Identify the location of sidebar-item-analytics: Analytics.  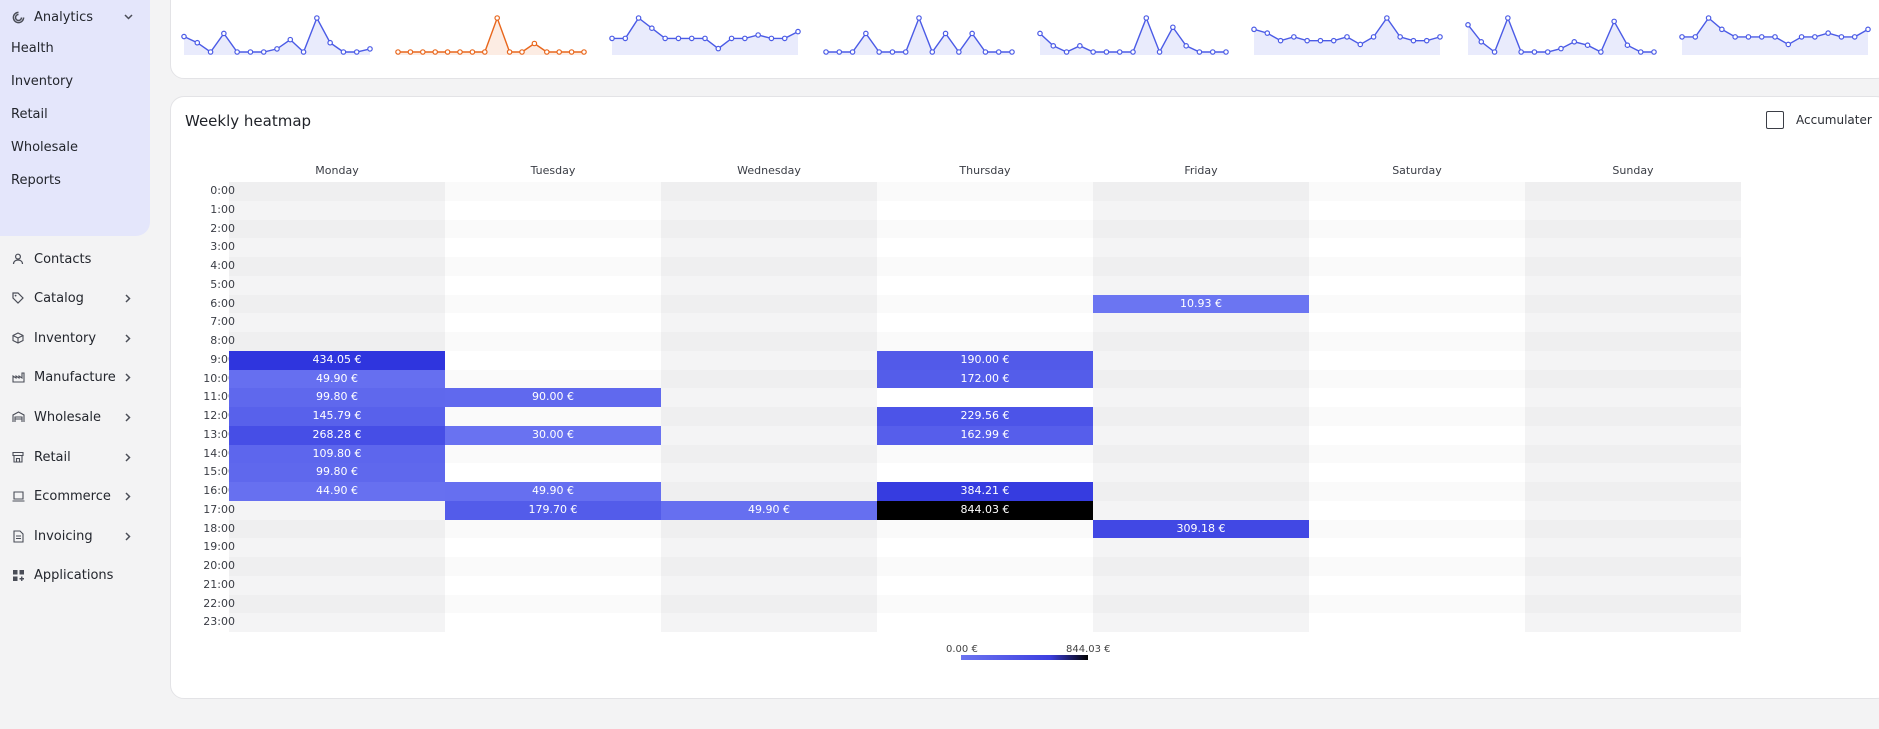
(75, 17).